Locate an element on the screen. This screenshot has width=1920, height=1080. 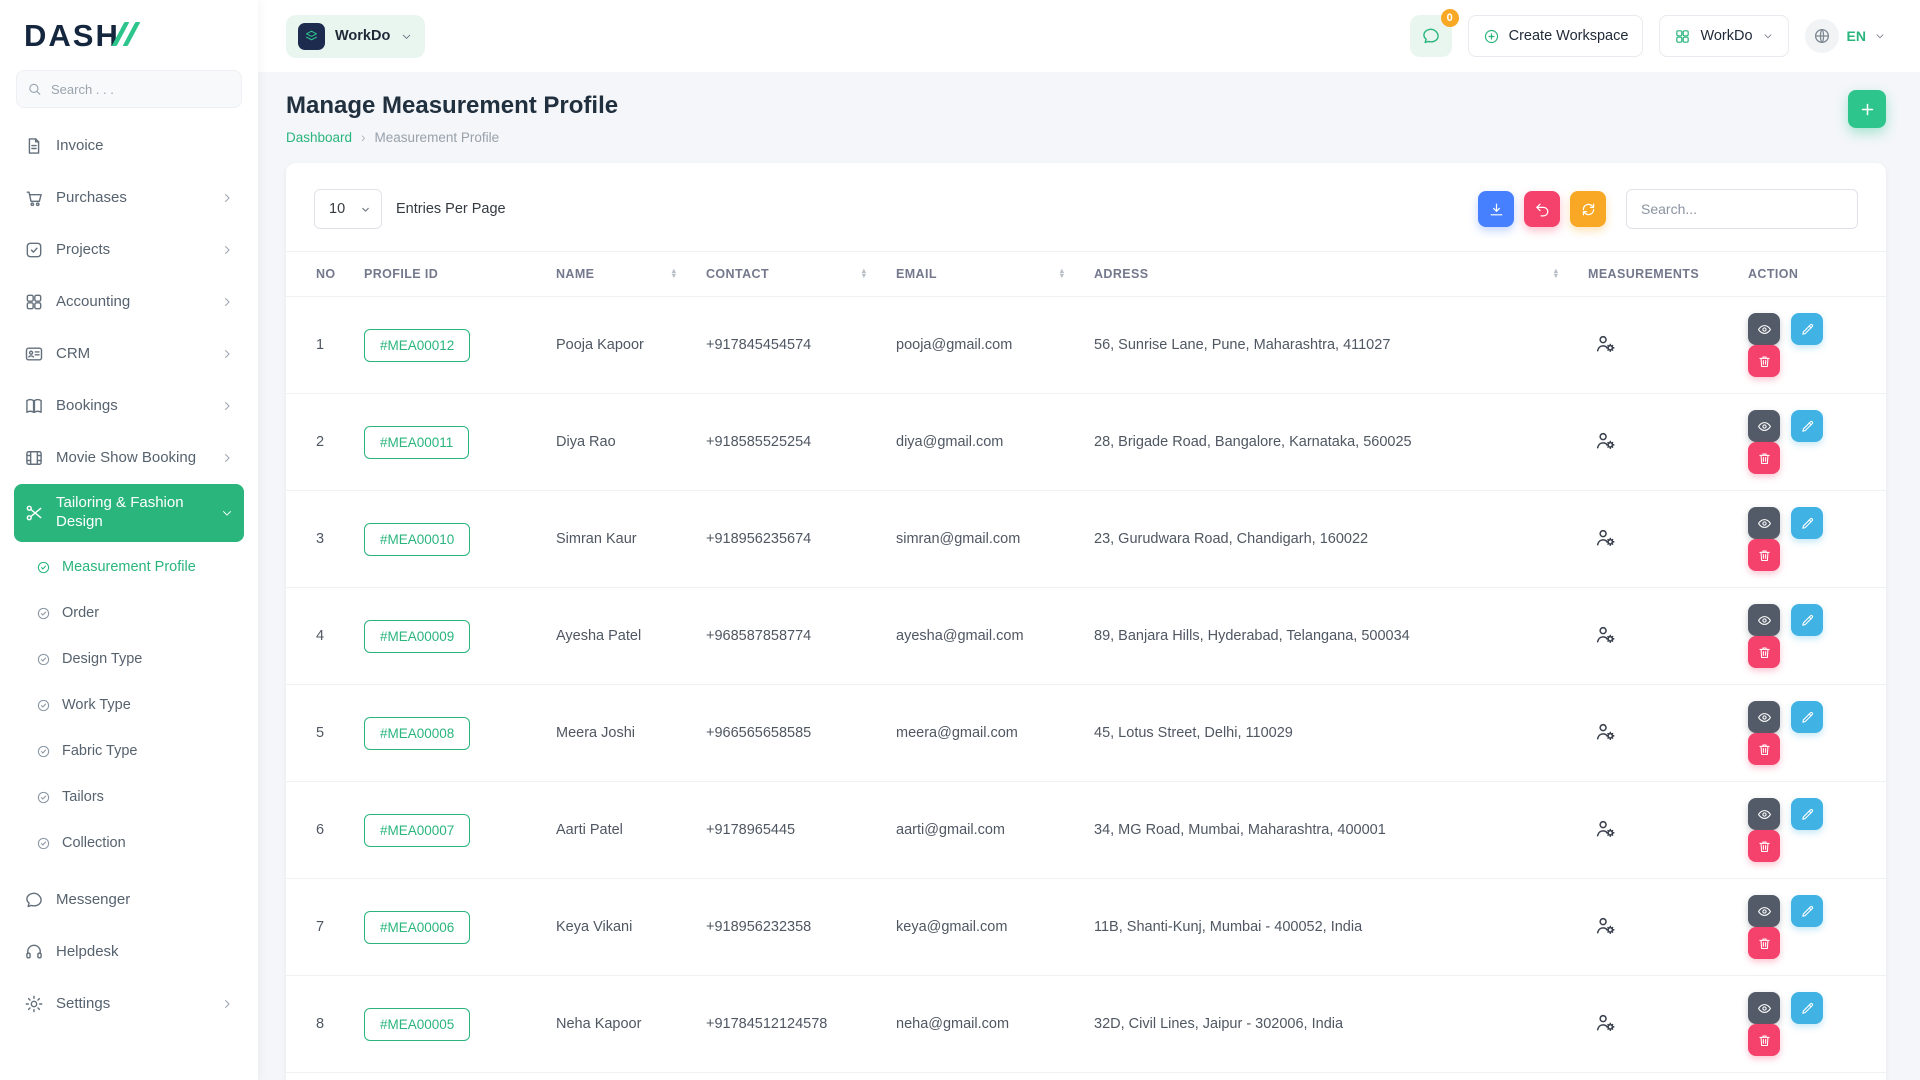
sidebar-item-projects: Projects is located at coordinates (129, 250).